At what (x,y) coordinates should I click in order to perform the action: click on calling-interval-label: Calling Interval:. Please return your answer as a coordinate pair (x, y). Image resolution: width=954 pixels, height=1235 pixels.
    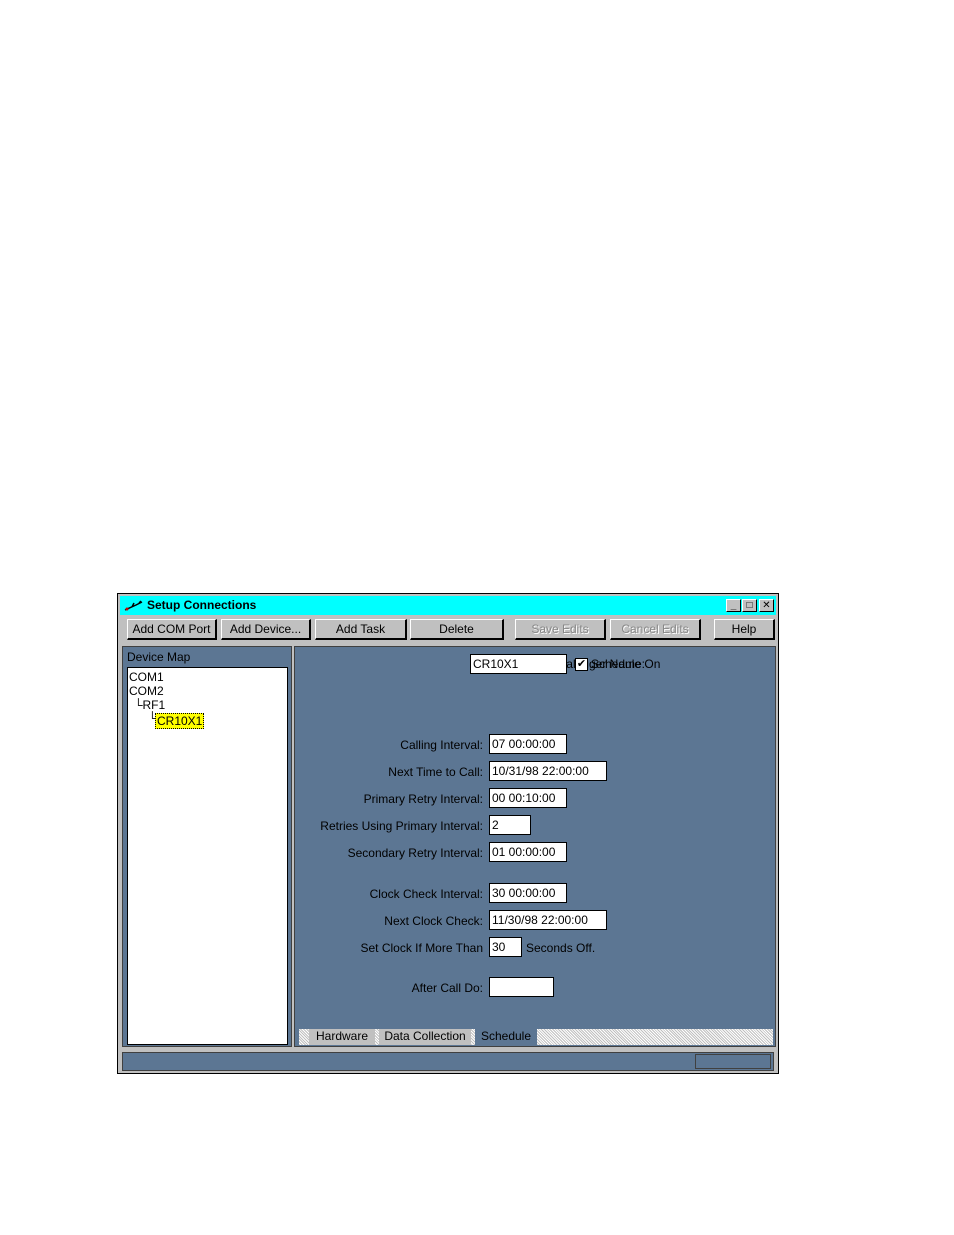
    Looking at the image, I should click on (441, 745).